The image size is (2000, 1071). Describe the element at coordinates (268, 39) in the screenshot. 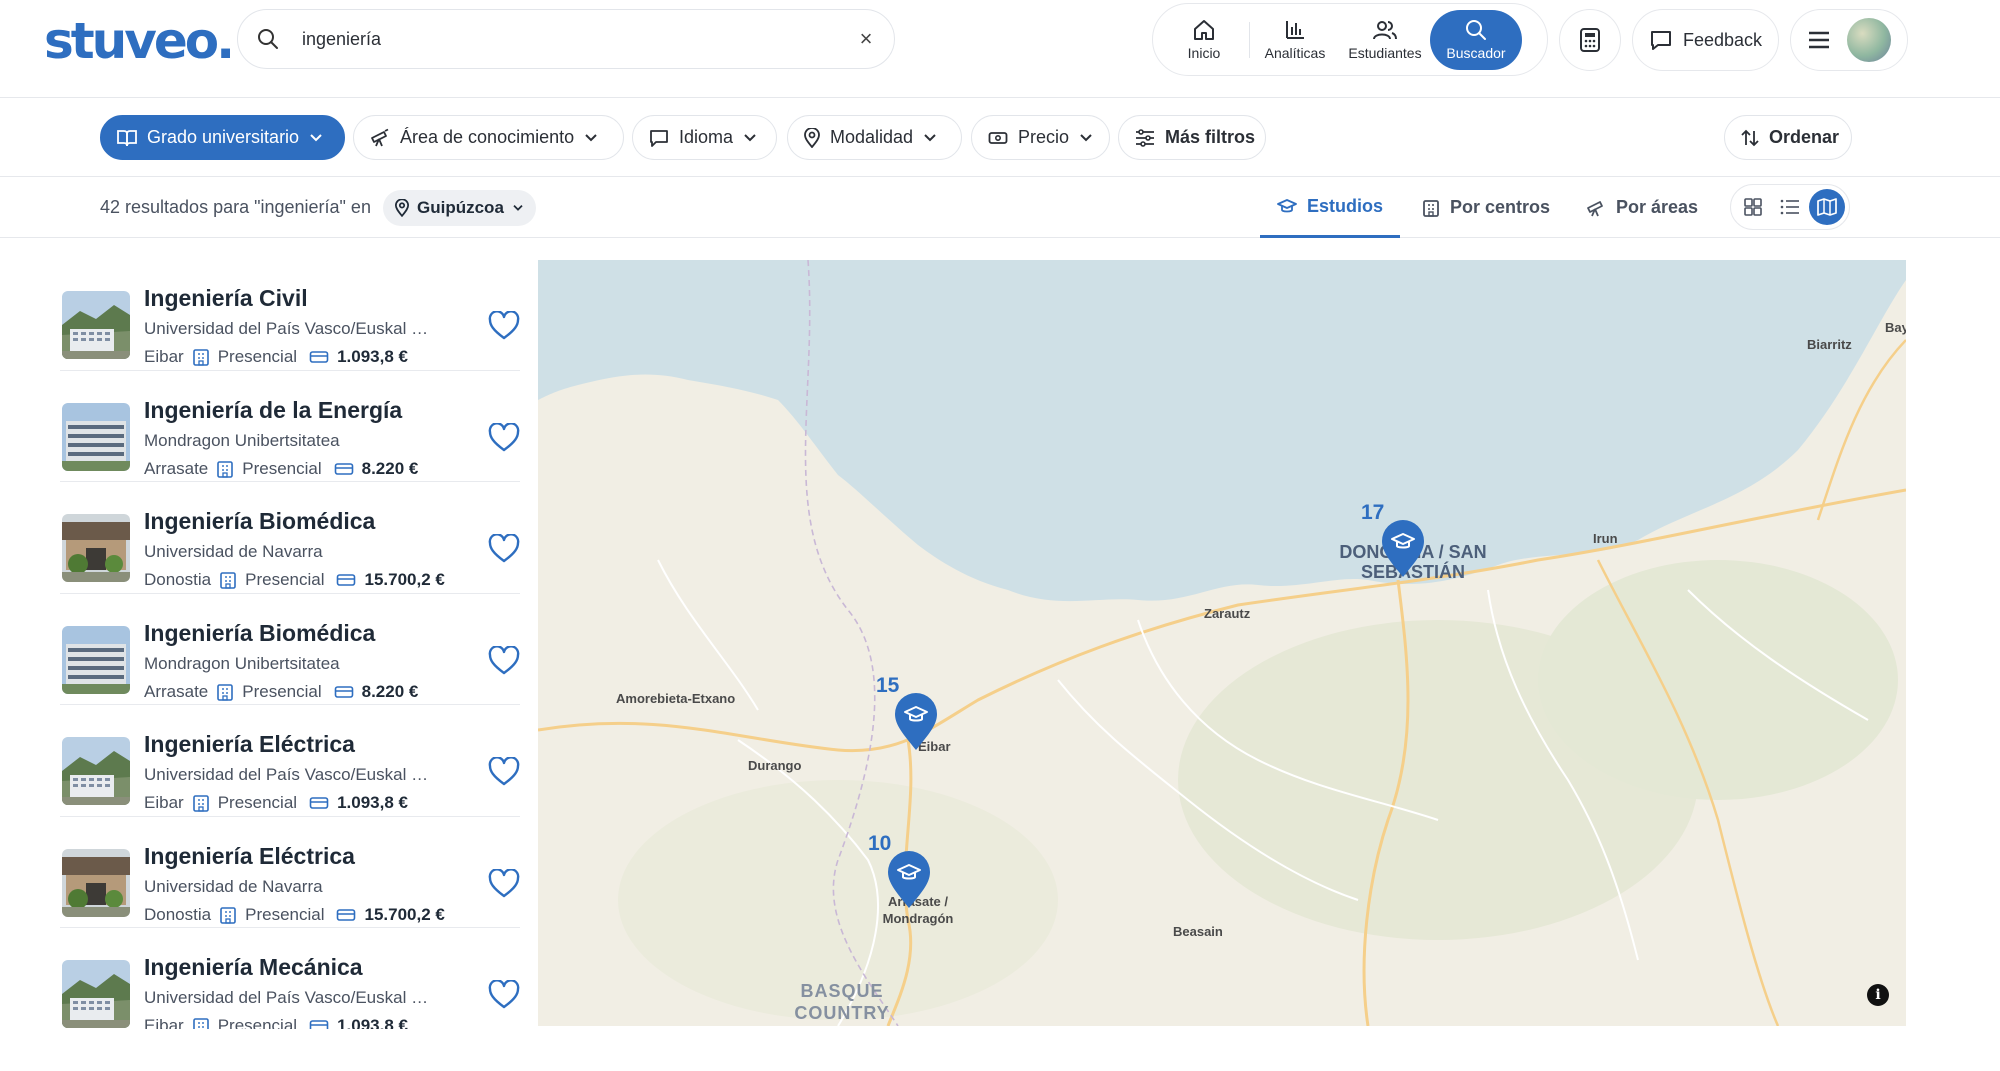

I see `search-icon` at that location.